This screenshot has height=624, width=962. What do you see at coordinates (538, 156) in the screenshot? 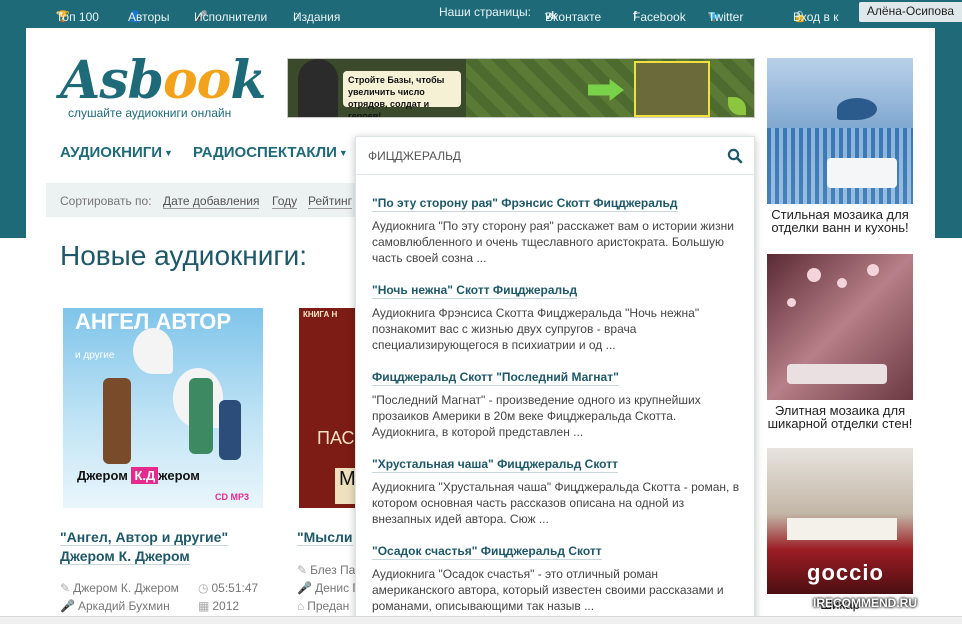
I see `search-input` at bounding box center [538, 156].